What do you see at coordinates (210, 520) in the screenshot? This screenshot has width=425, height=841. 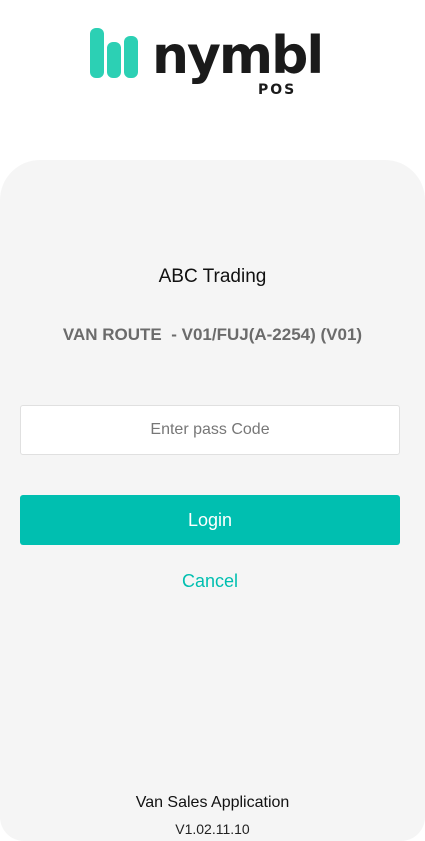 I see `login-button: Login` at bounding box center [210, 520].